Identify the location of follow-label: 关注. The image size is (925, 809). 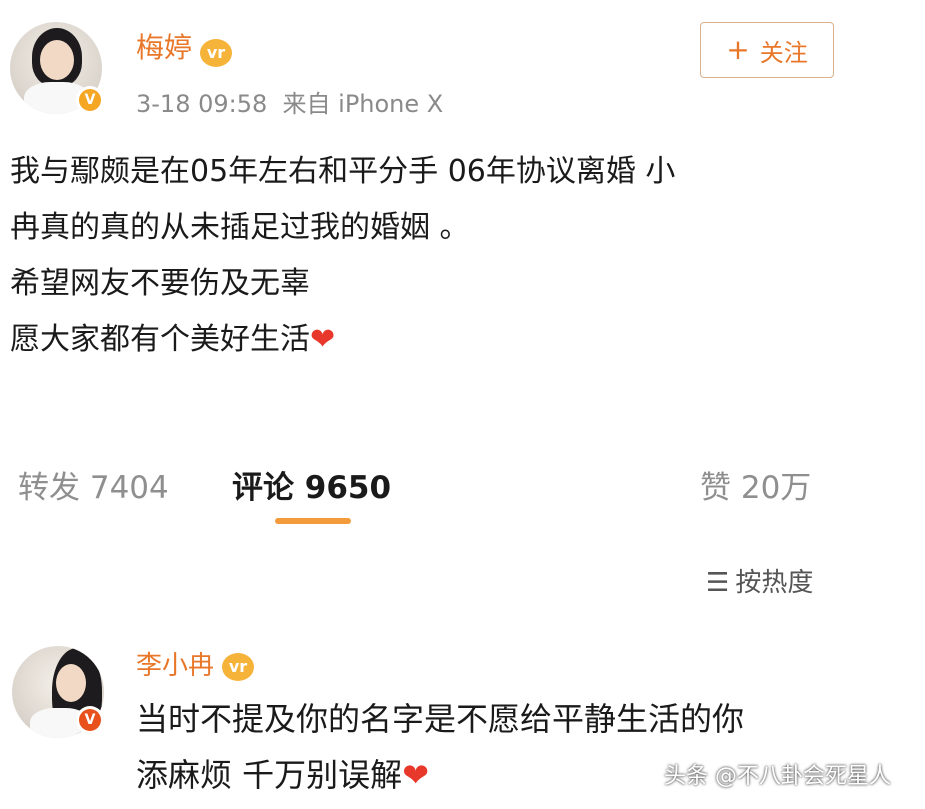
(783, 52).